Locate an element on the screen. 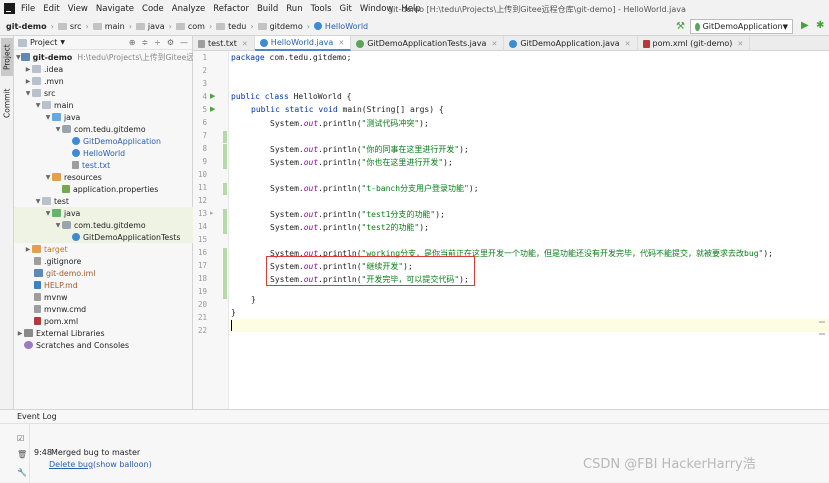 Image resolution: width=829 pixels, height=483 pixels. collapse-all-icon: ≑ is located at coordinates (144, 42).